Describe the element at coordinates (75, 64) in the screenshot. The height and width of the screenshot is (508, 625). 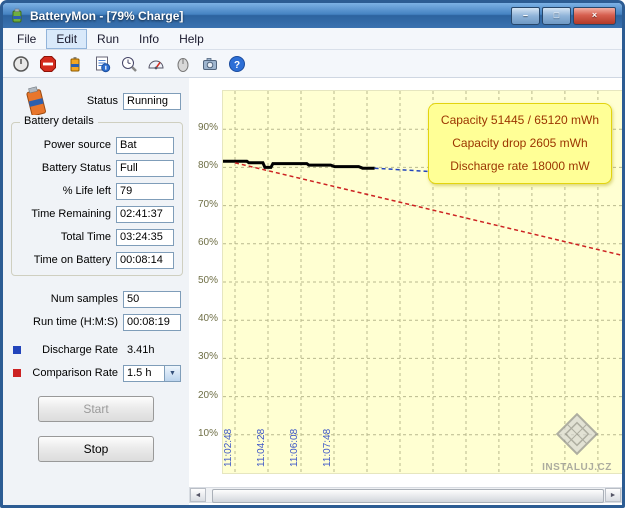
I see `battery-icon` at that location.